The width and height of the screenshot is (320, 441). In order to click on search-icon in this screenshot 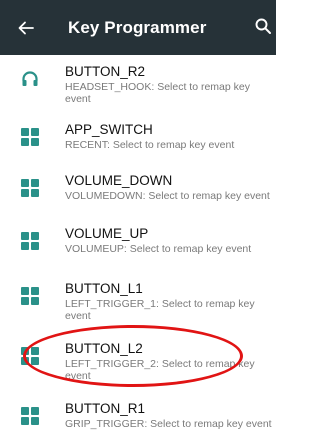, I will do `click(263, 27)`.